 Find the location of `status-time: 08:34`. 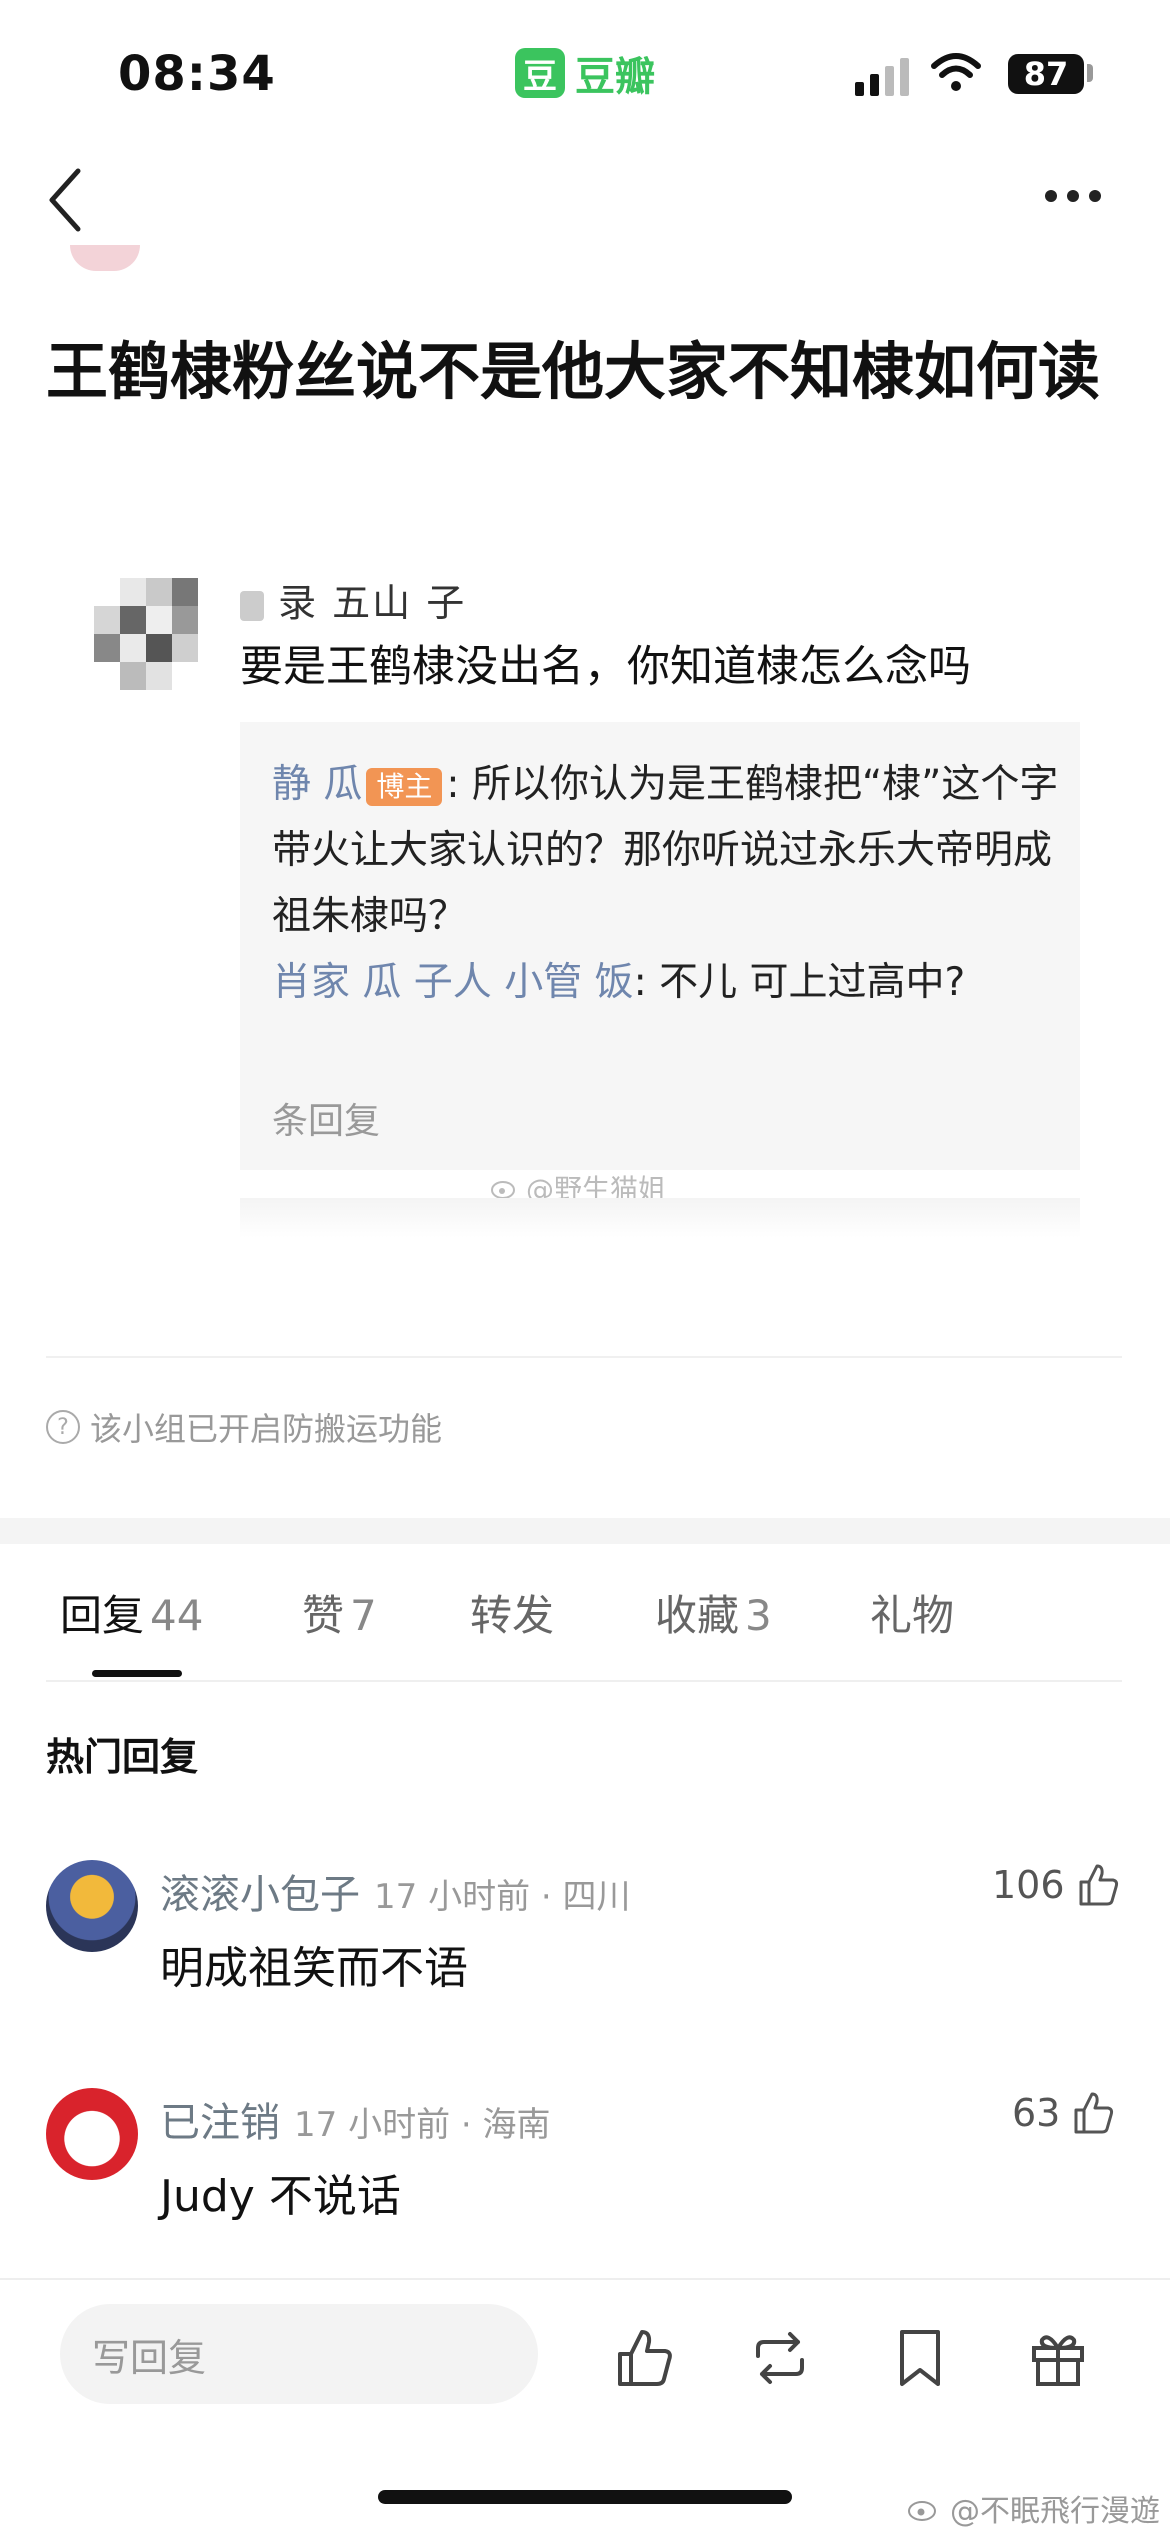

status-time: 08:34 is located at coordinates (197, 74).